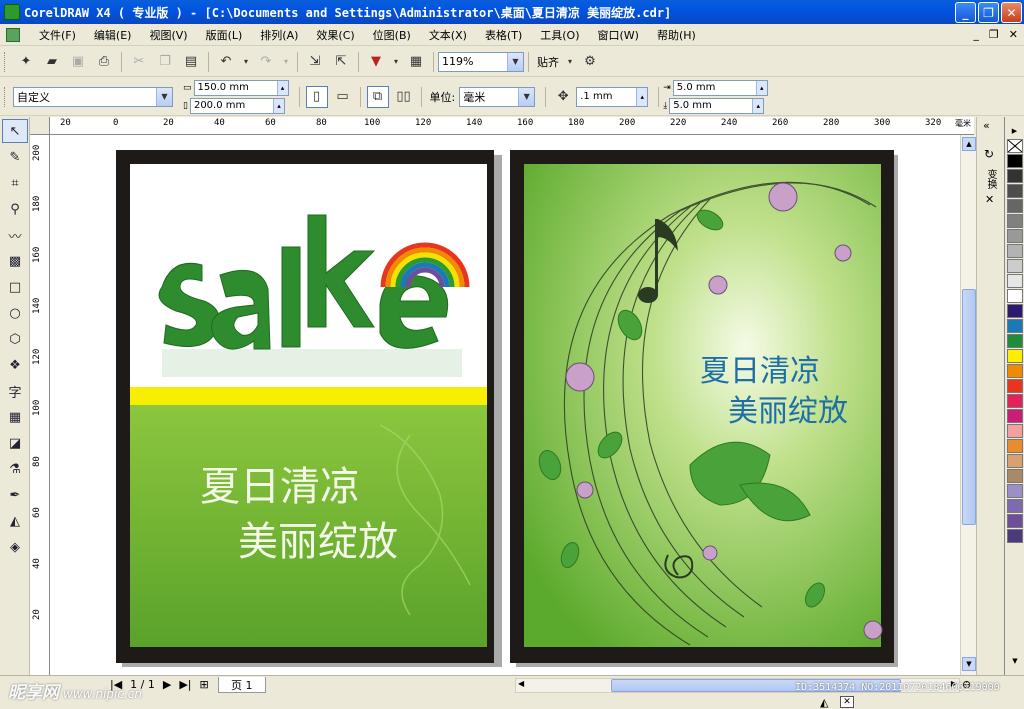 The height and width of the screenshot is (709, 1024). Describe the element at coordinates (241, 87) in the screenshot. I see `page-width-field: 150.0 mm ▴` at that location.